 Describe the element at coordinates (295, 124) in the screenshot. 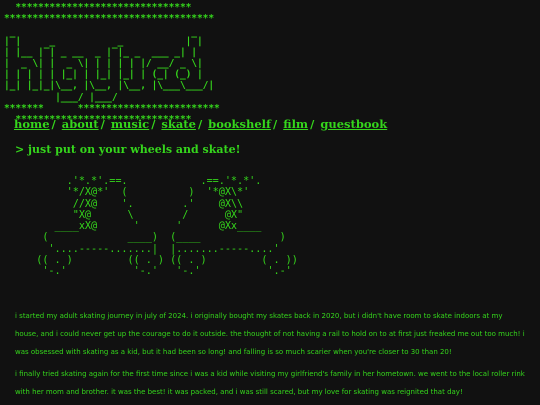

I see `nav-link-film: film` at that location.